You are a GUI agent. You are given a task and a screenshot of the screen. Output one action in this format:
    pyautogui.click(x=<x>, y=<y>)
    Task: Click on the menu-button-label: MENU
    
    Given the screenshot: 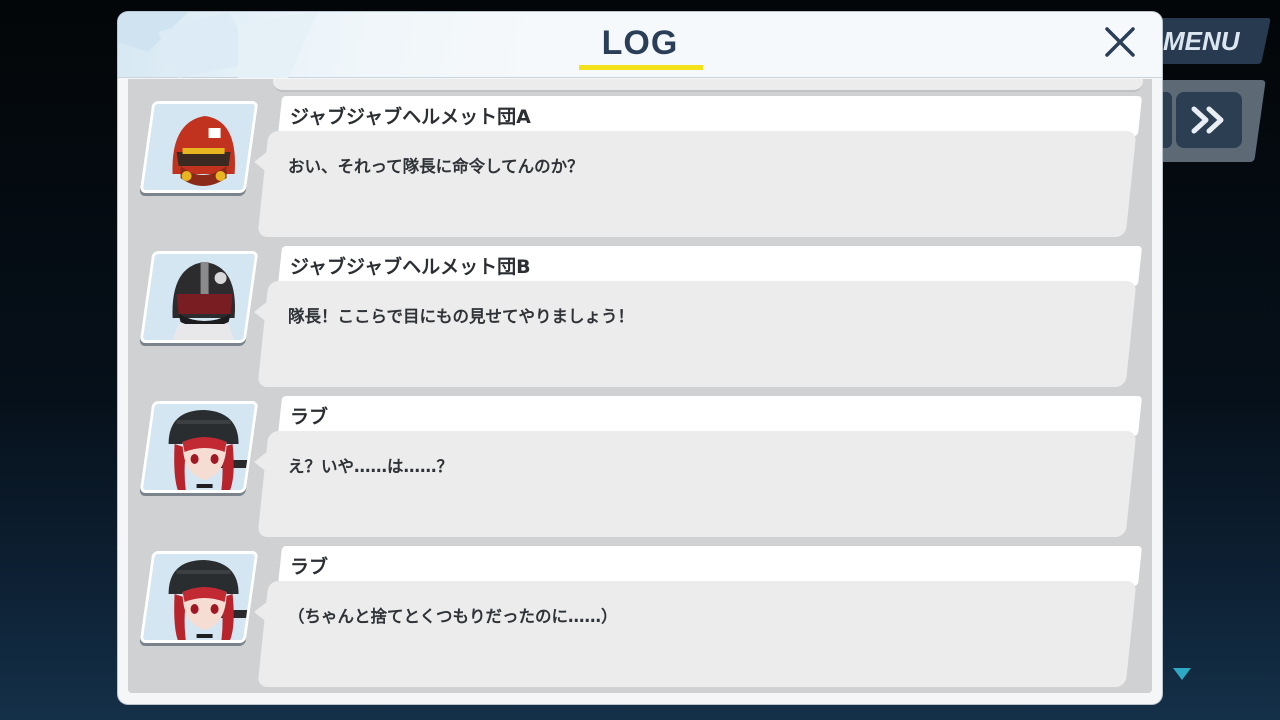 What is the action you would take?
    pyautogui.click(x=1201, y=41)
    